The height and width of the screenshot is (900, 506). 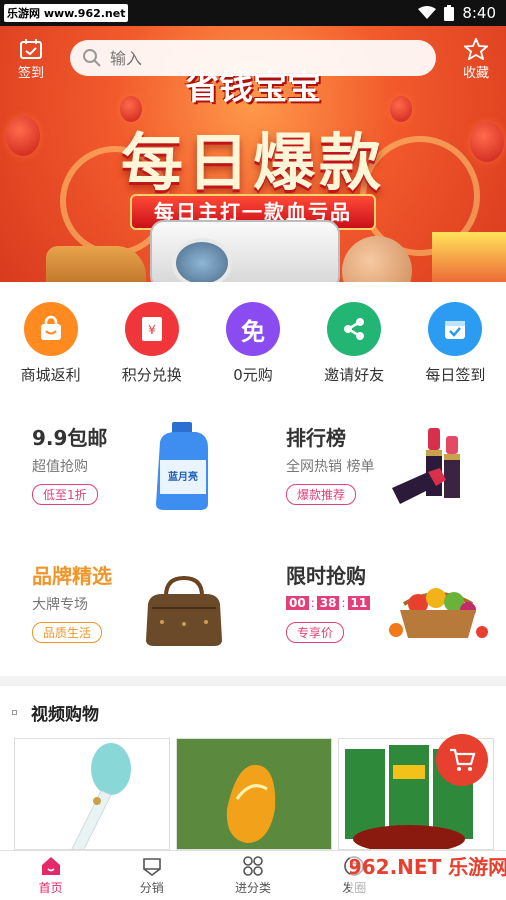 I want to click on tab-label: 分销, so click(x=151, y=888).